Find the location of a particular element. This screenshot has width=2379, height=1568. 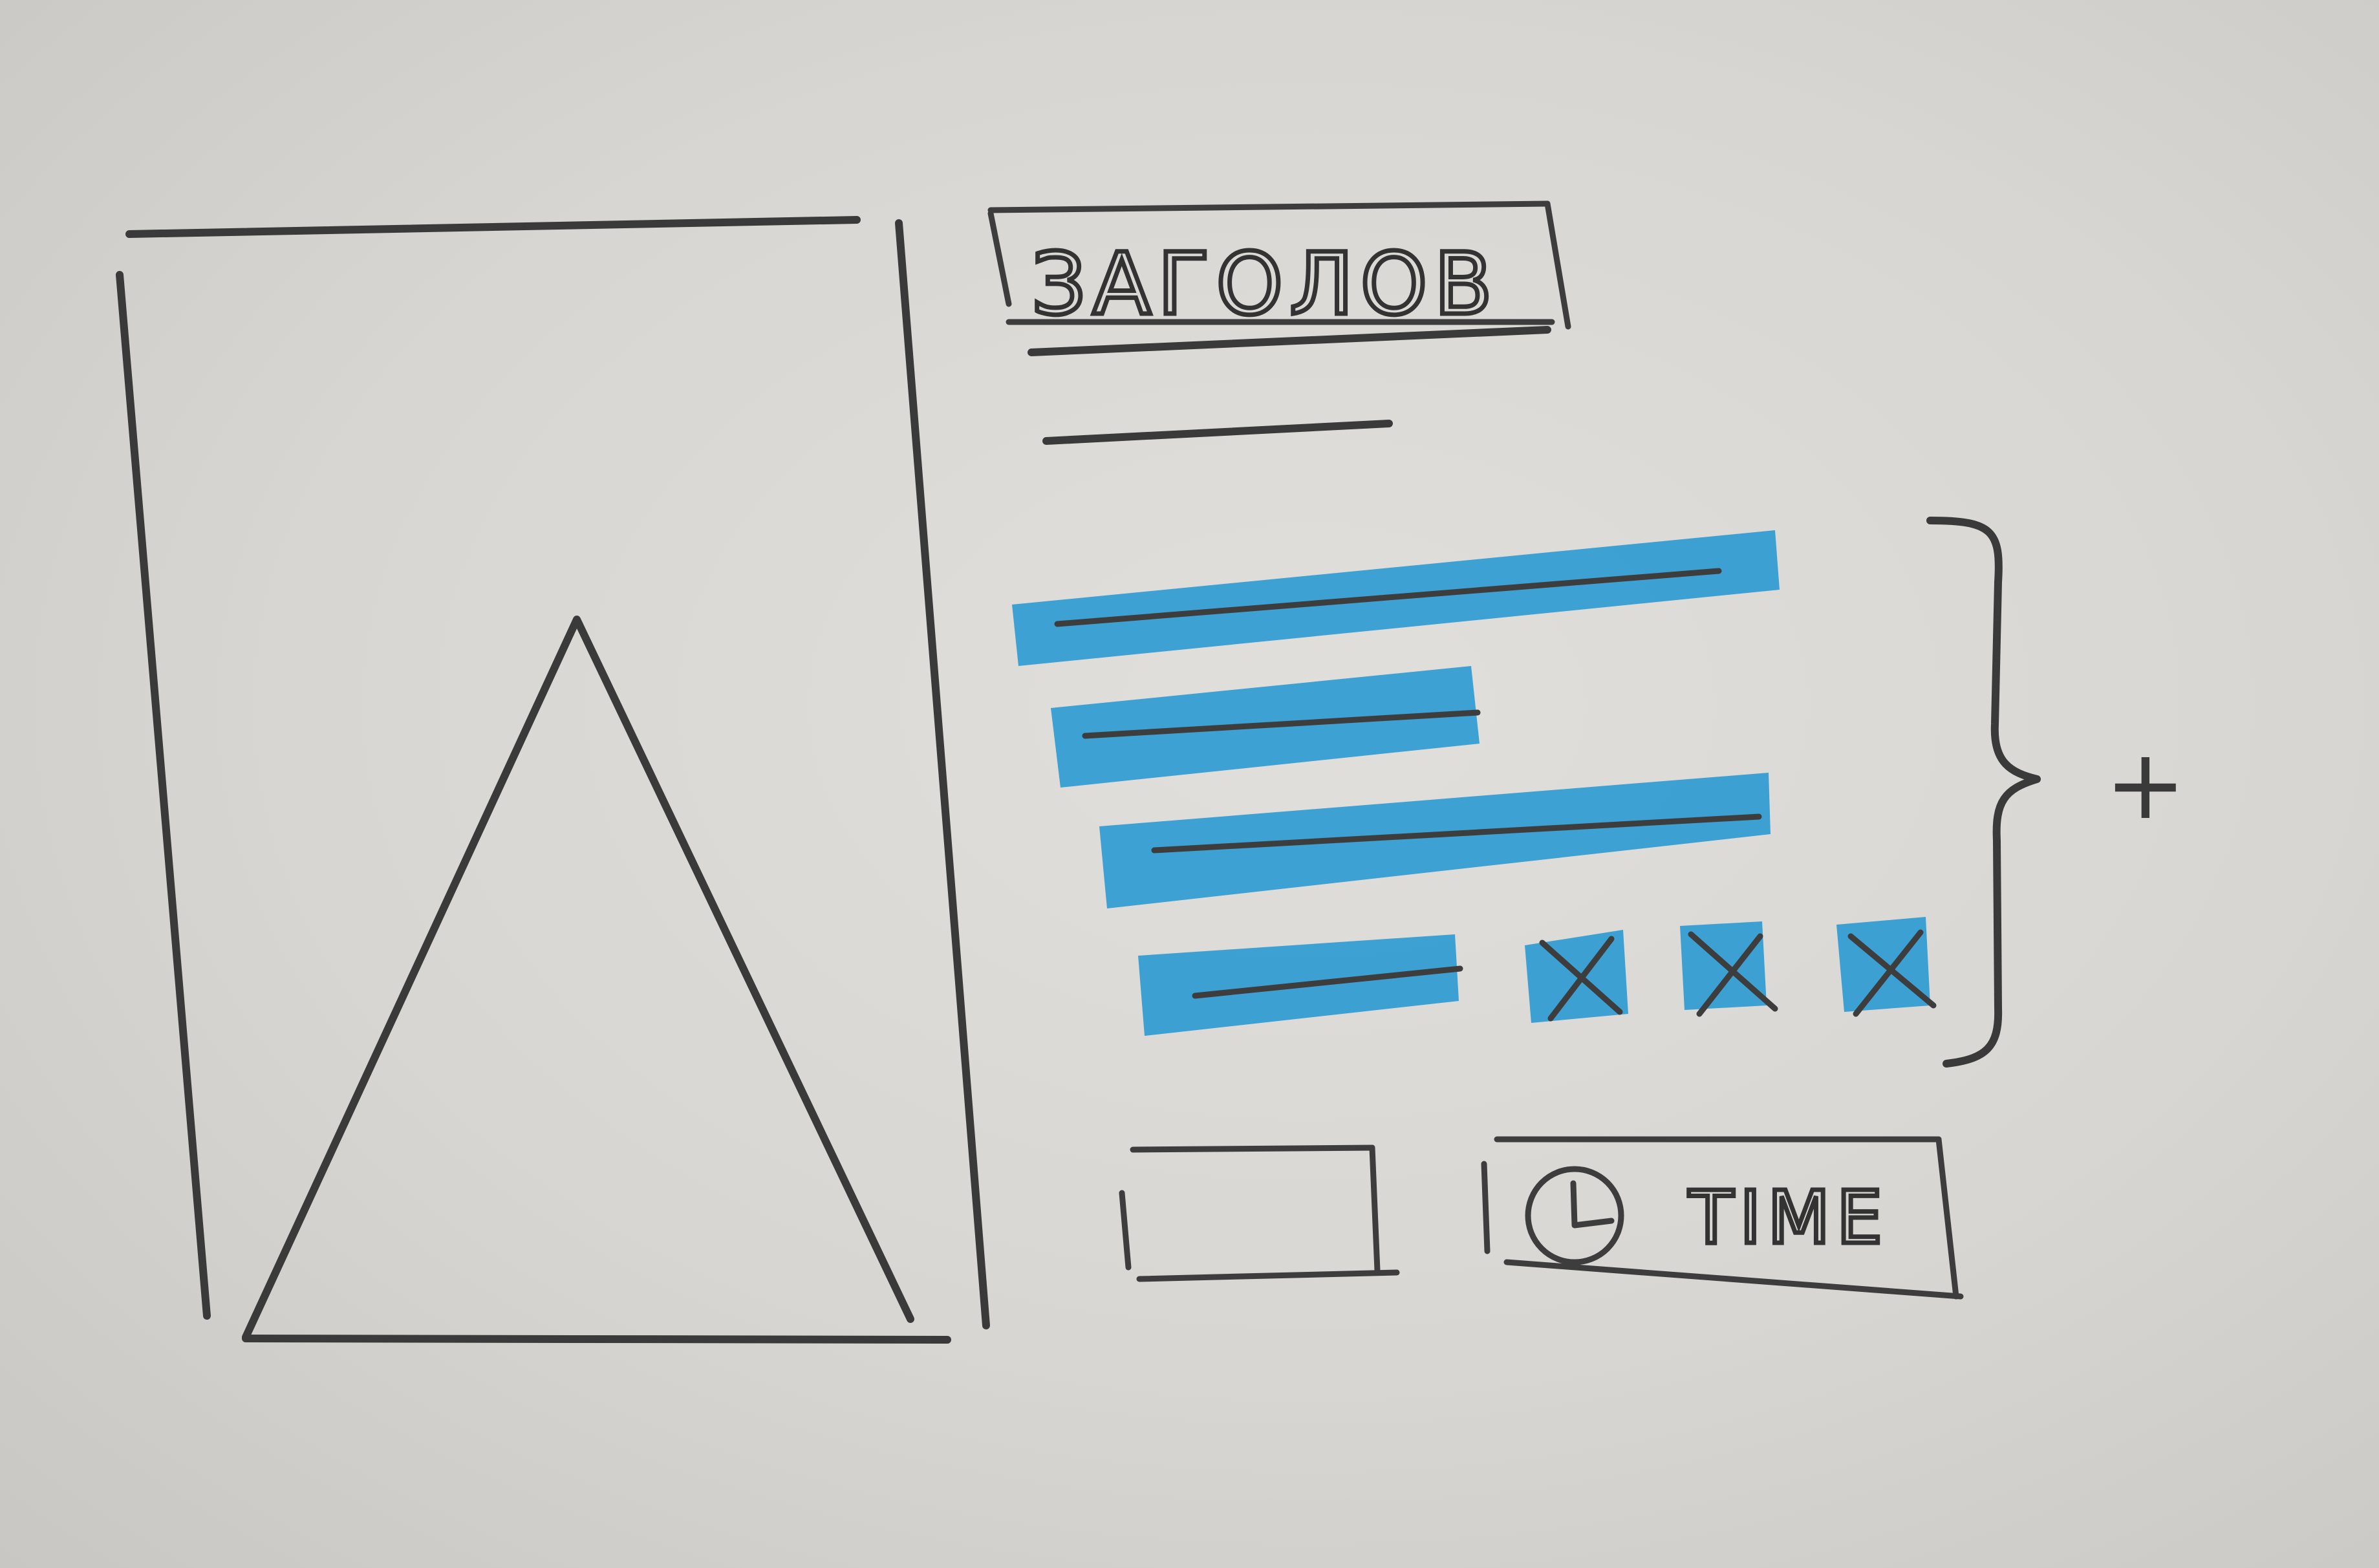

curly-brace is located at coordinates (1984, 792).